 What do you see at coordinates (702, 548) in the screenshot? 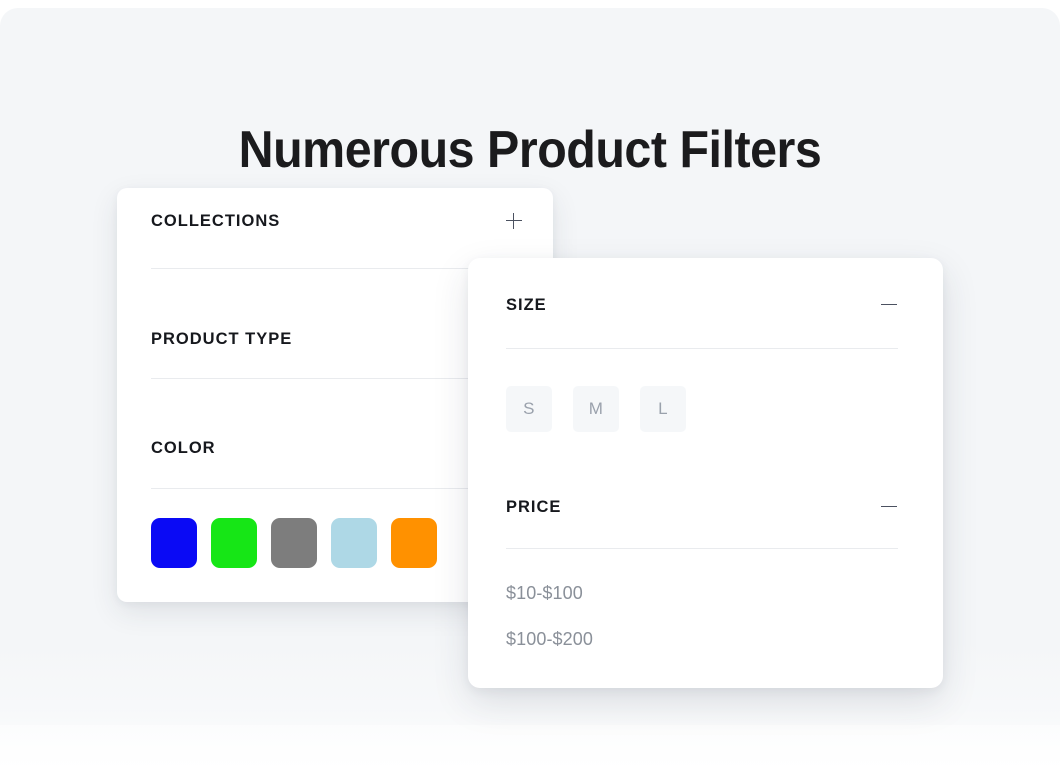
I see `divider-price` at bounding box center [702, 548].